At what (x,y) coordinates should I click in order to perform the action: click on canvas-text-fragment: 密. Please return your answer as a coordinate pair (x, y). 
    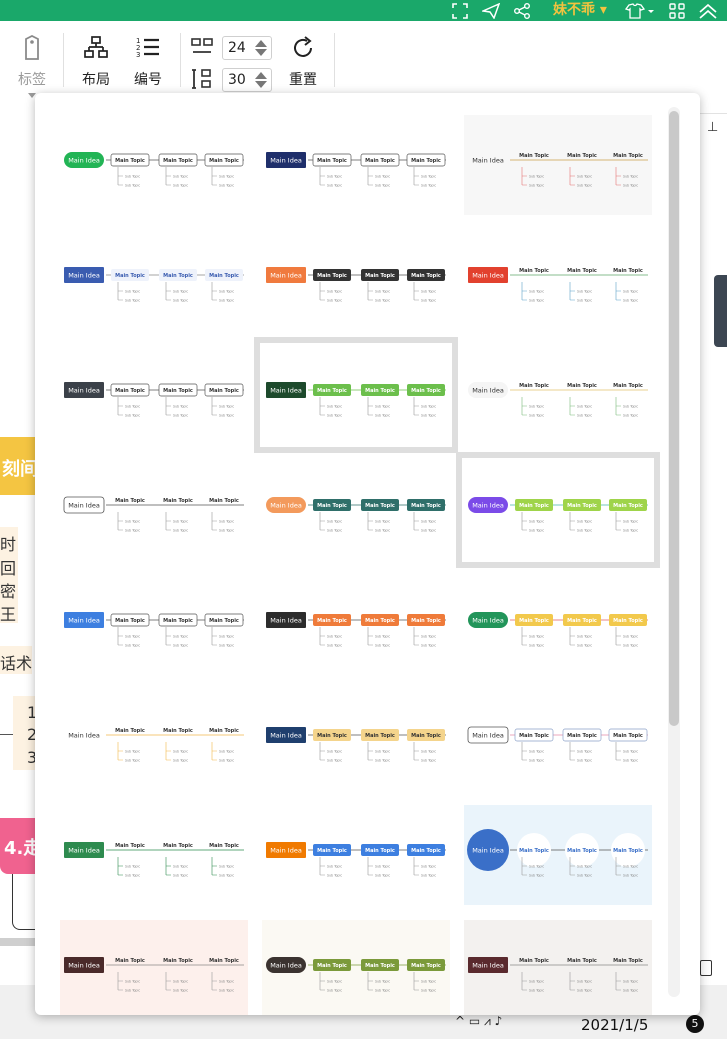
    Looking at the image, I should click on (8, 591).